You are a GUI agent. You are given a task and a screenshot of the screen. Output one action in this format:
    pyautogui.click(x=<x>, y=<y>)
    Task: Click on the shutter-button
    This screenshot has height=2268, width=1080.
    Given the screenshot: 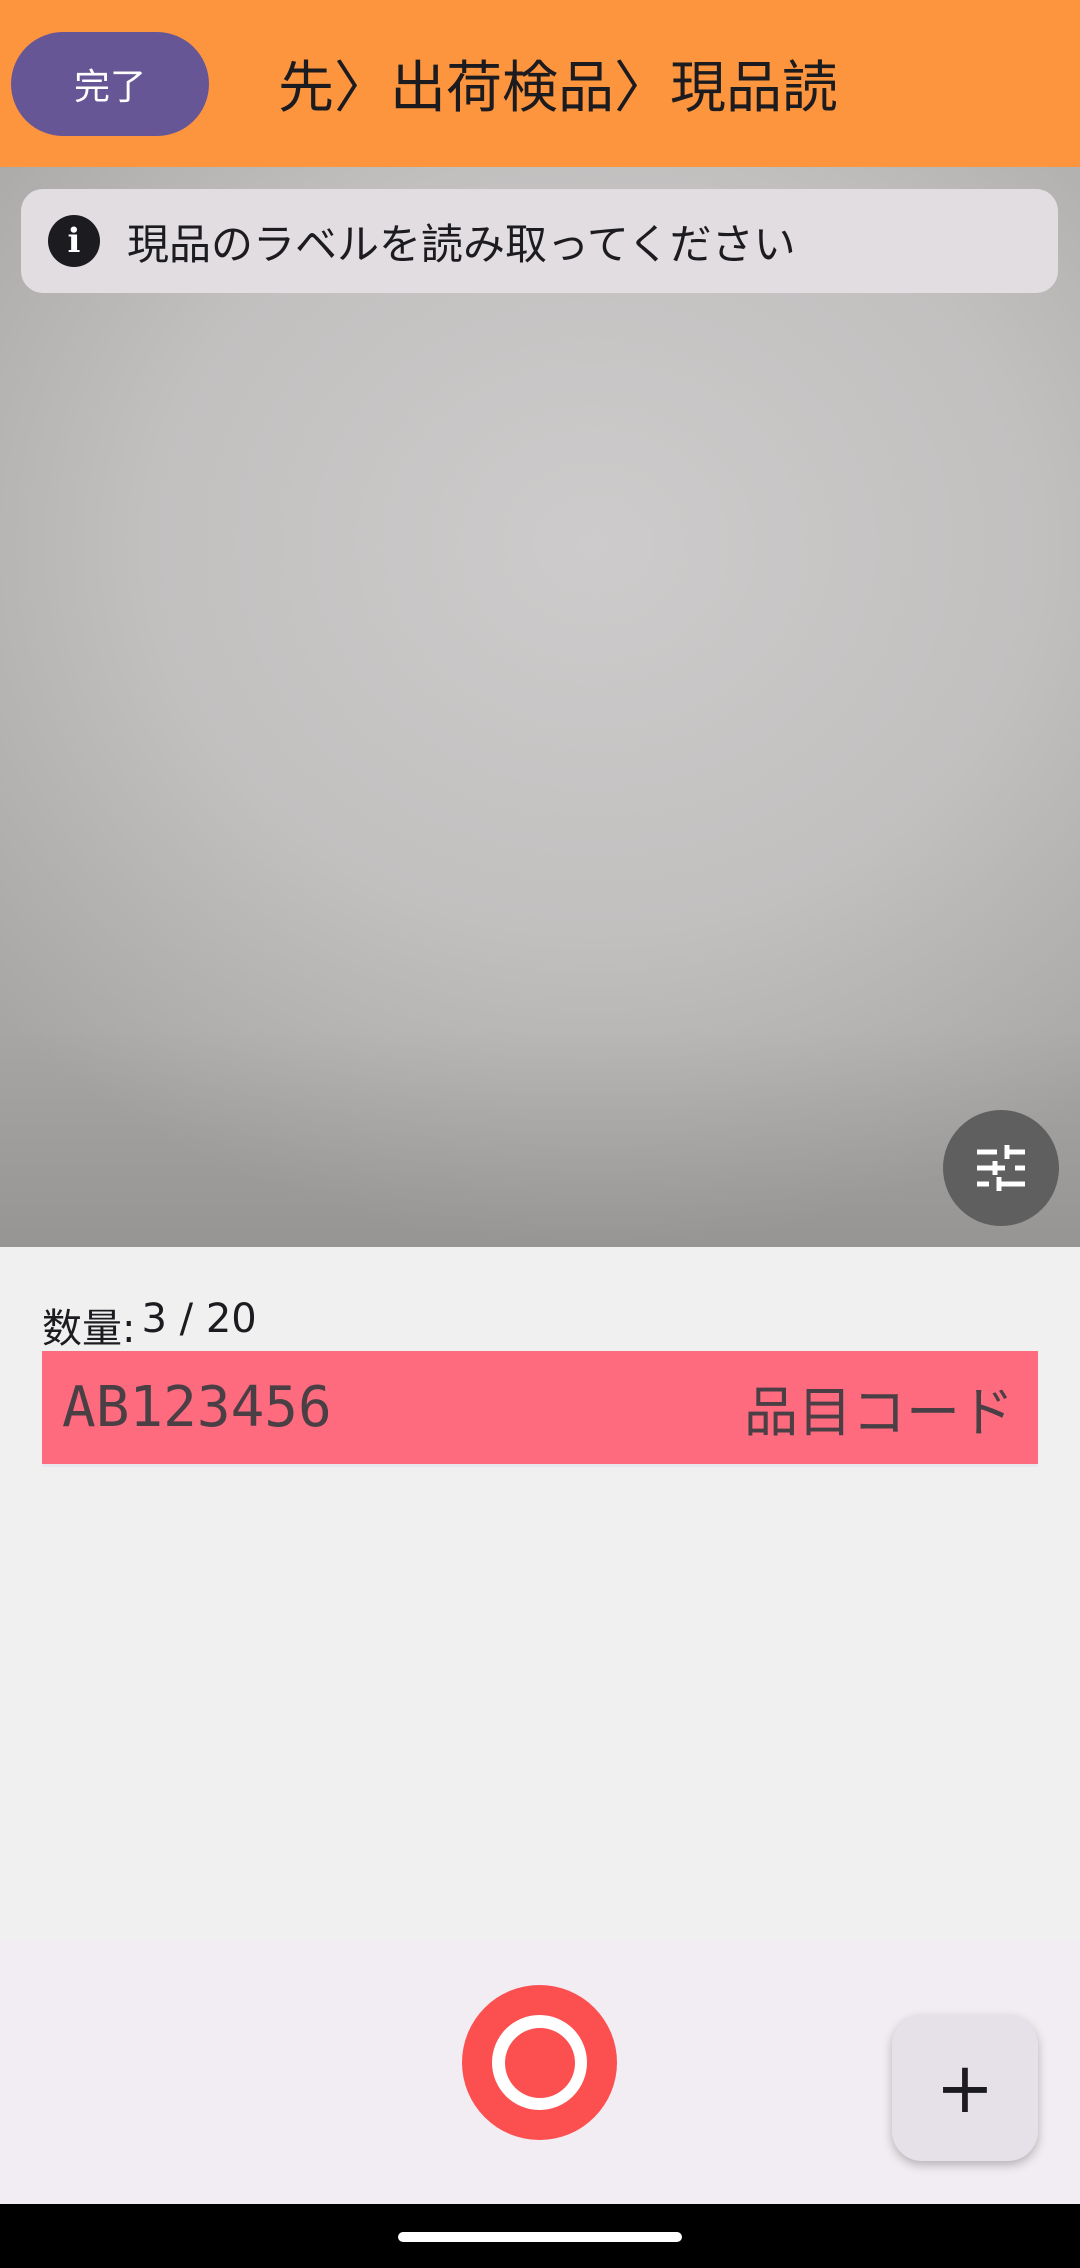 What is the action you would take?
    pyautogui.click(x=539, y=2062)
    